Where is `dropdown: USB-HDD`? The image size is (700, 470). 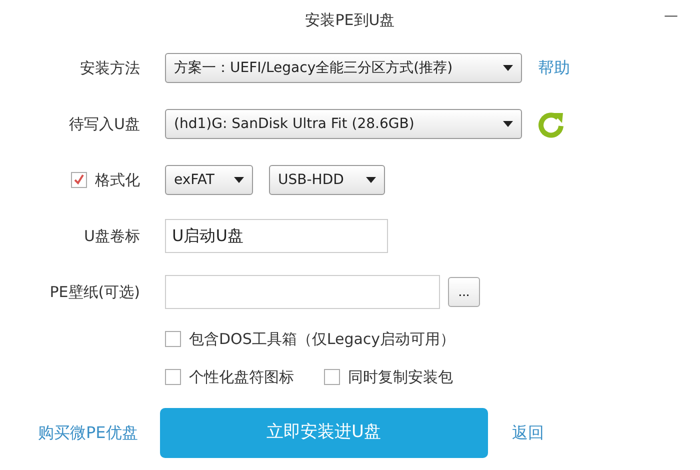 dropdown: USB-HDD is located at coordinates (327, 180).